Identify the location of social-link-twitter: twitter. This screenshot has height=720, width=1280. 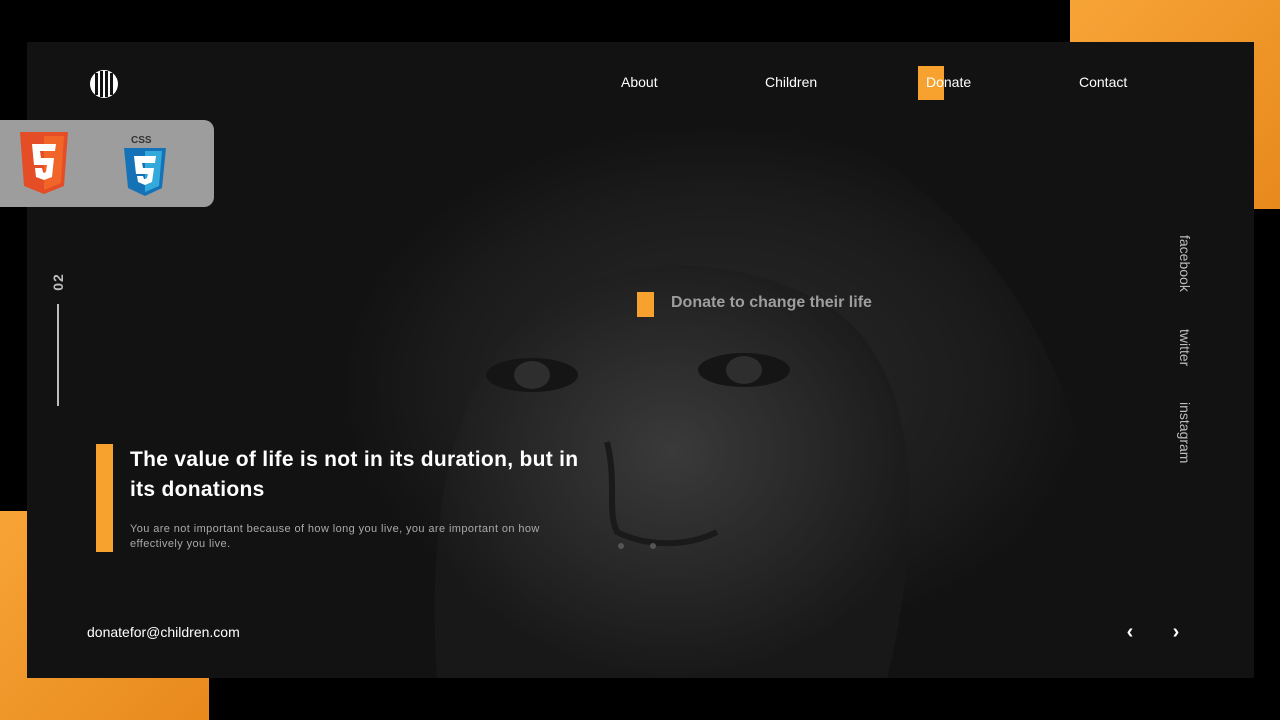
(1185, 347).